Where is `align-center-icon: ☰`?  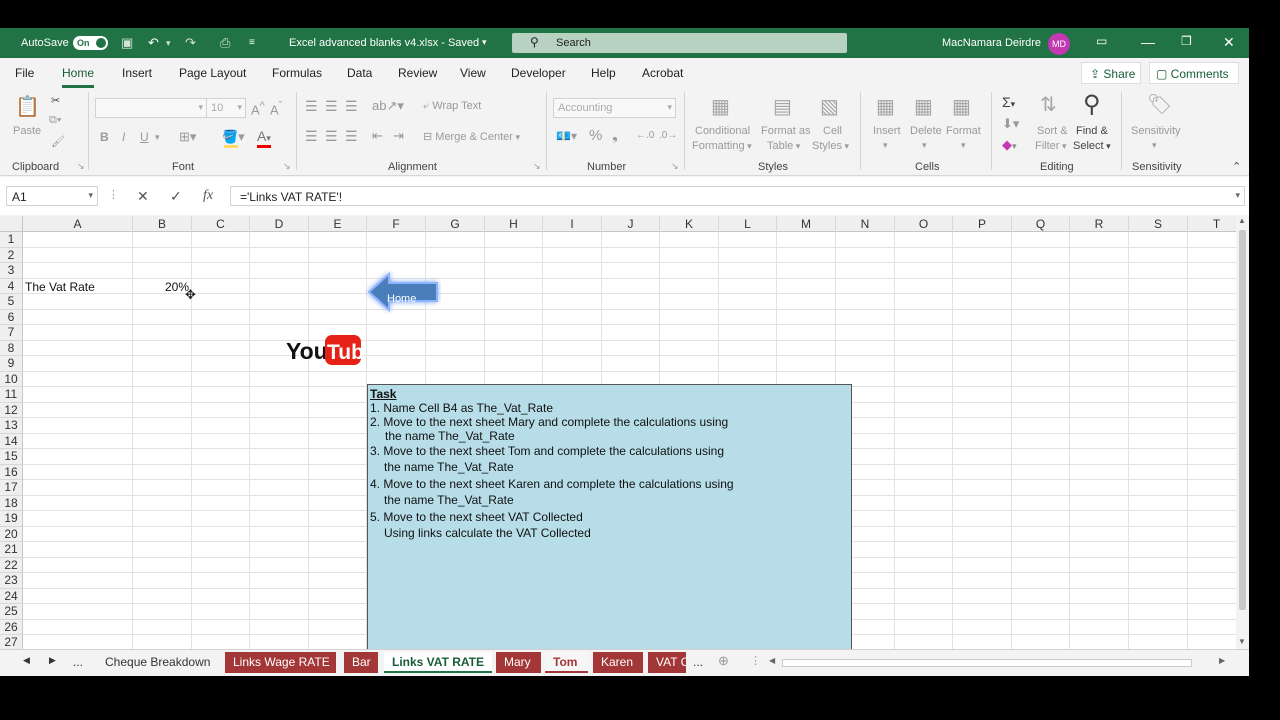 align-center-icon: ☰ is located at coordinates (331, 136).